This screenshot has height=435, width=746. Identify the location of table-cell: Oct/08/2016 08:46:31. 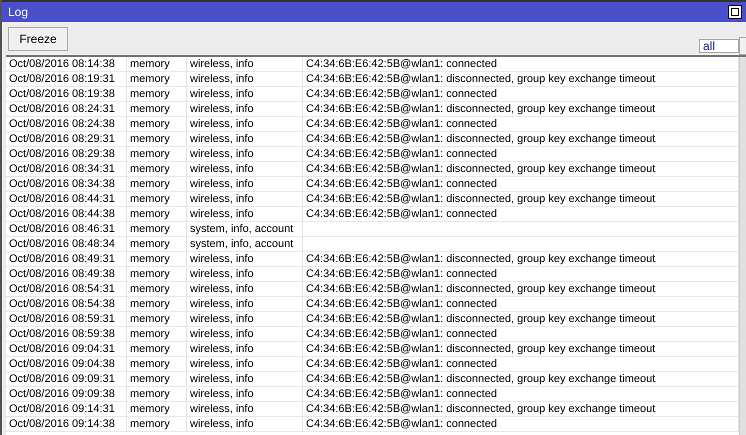
(66, 229).